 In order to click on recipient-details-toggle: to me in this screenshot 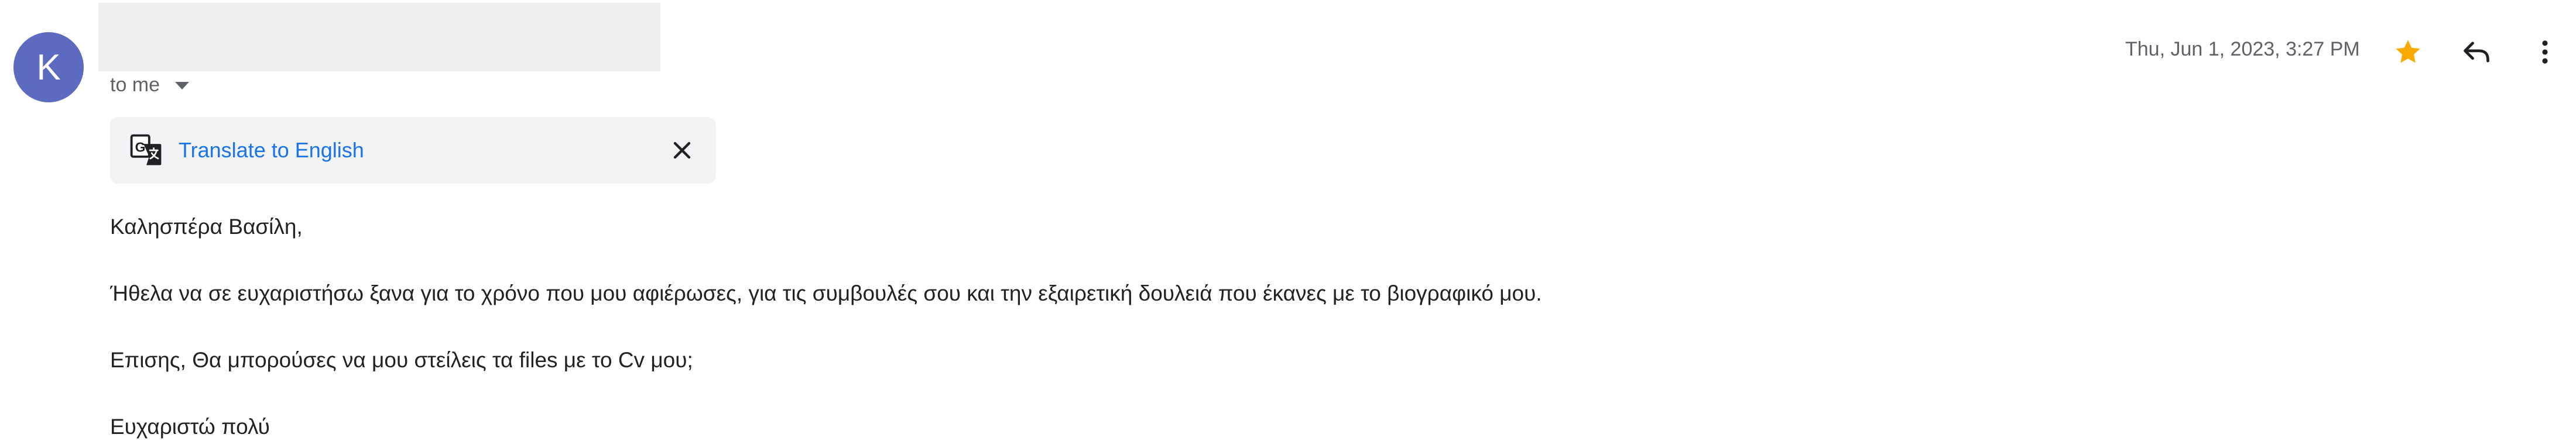, I will do `click(150, 85)`.